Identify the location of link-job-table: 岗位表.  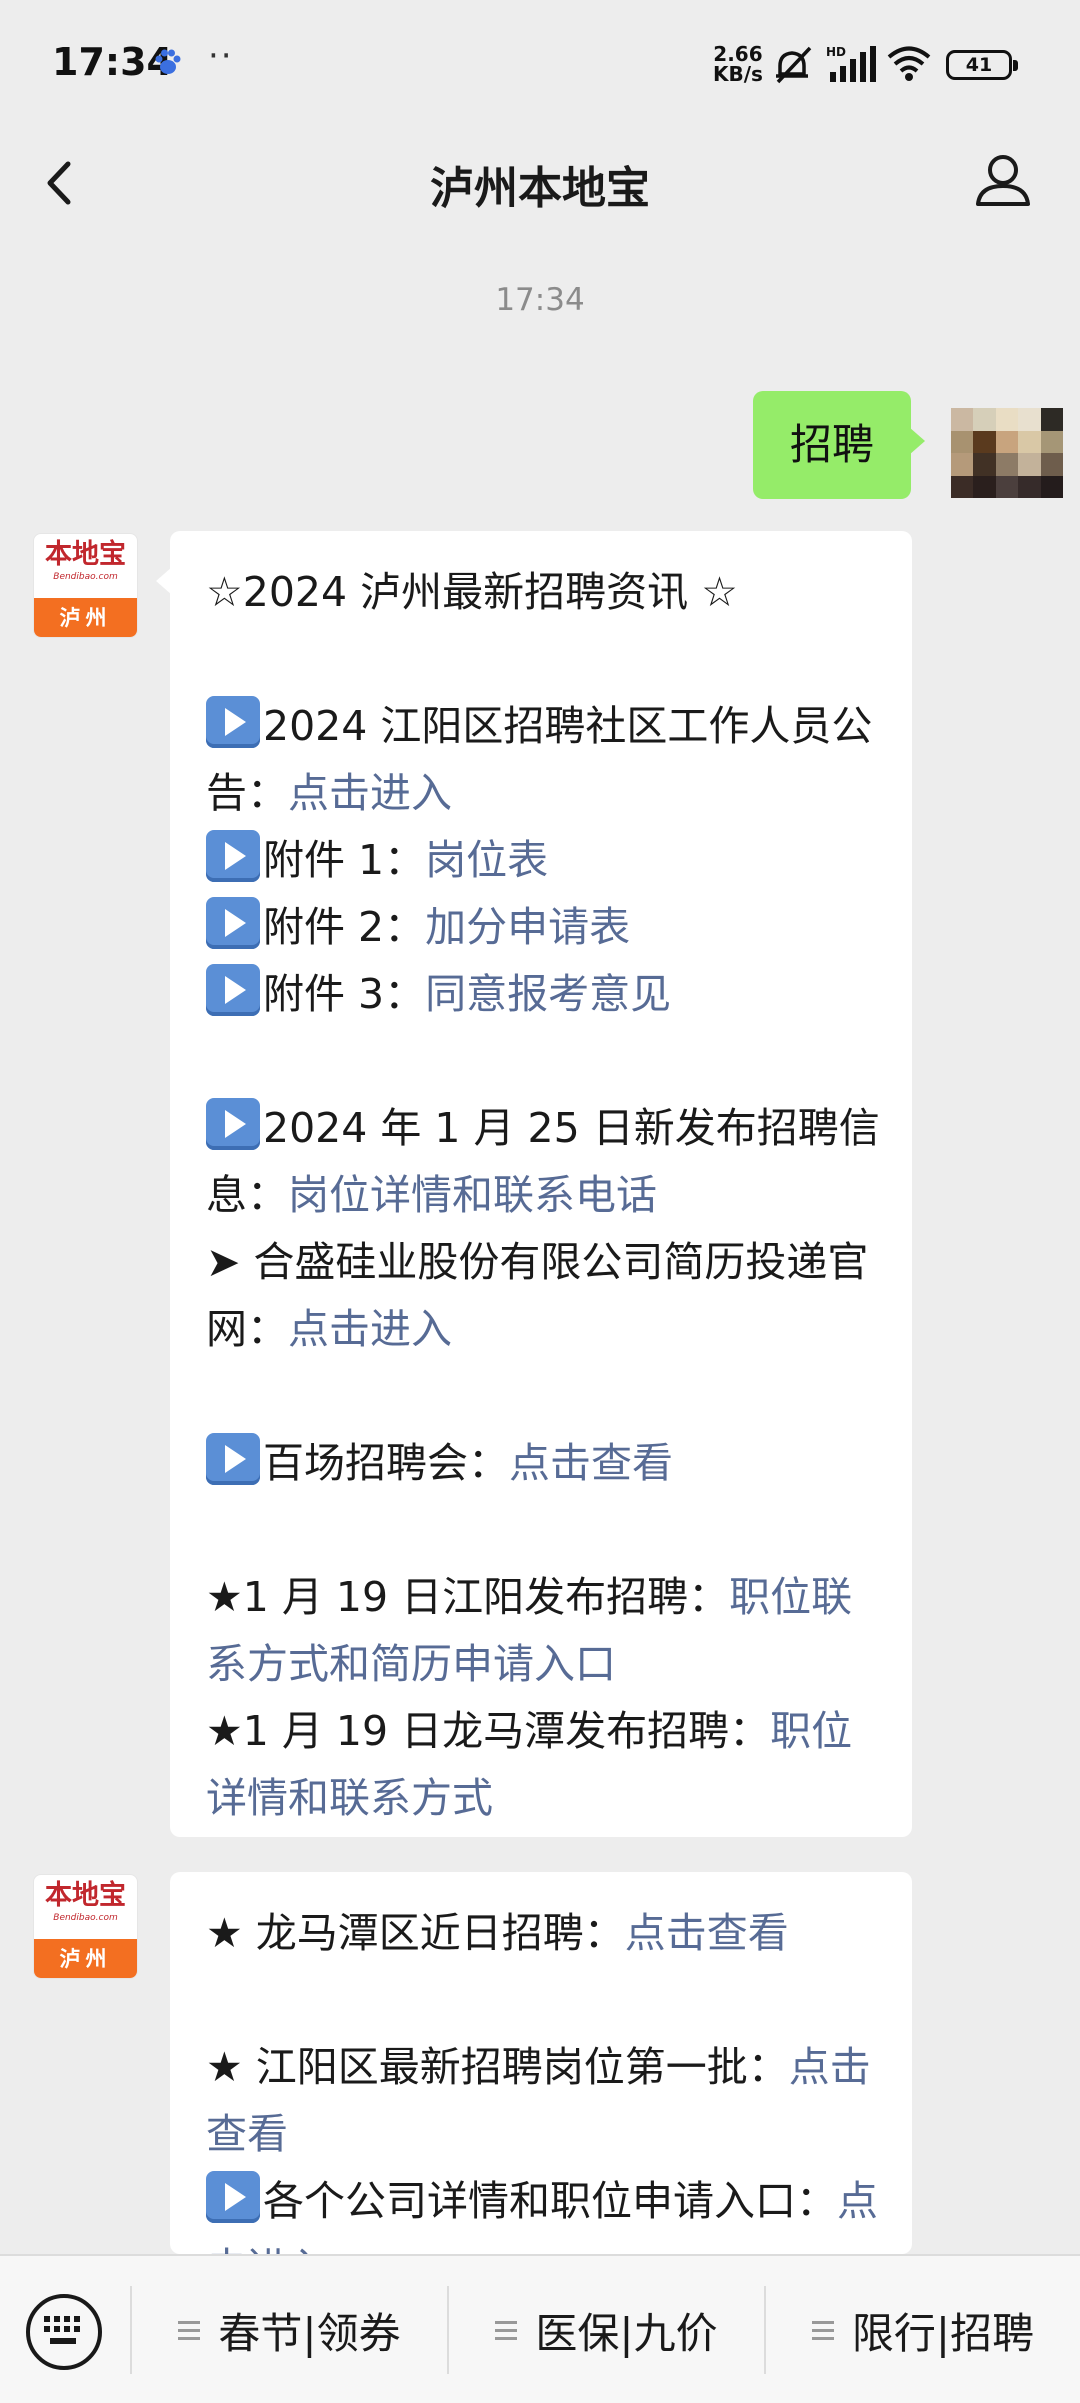
(486, 860).